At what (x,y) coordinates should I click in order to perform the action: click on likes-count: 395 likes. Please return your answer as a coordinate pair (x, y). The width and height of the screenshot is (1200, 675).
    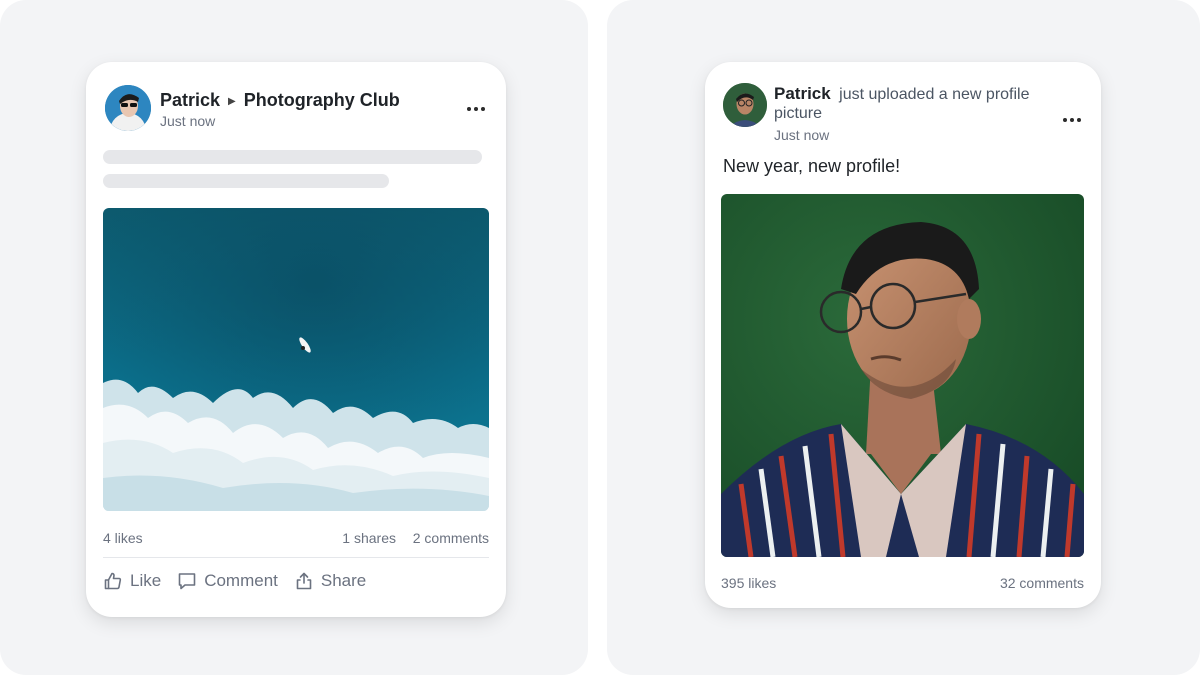
    Looking at the image, I should click on (748, 583).